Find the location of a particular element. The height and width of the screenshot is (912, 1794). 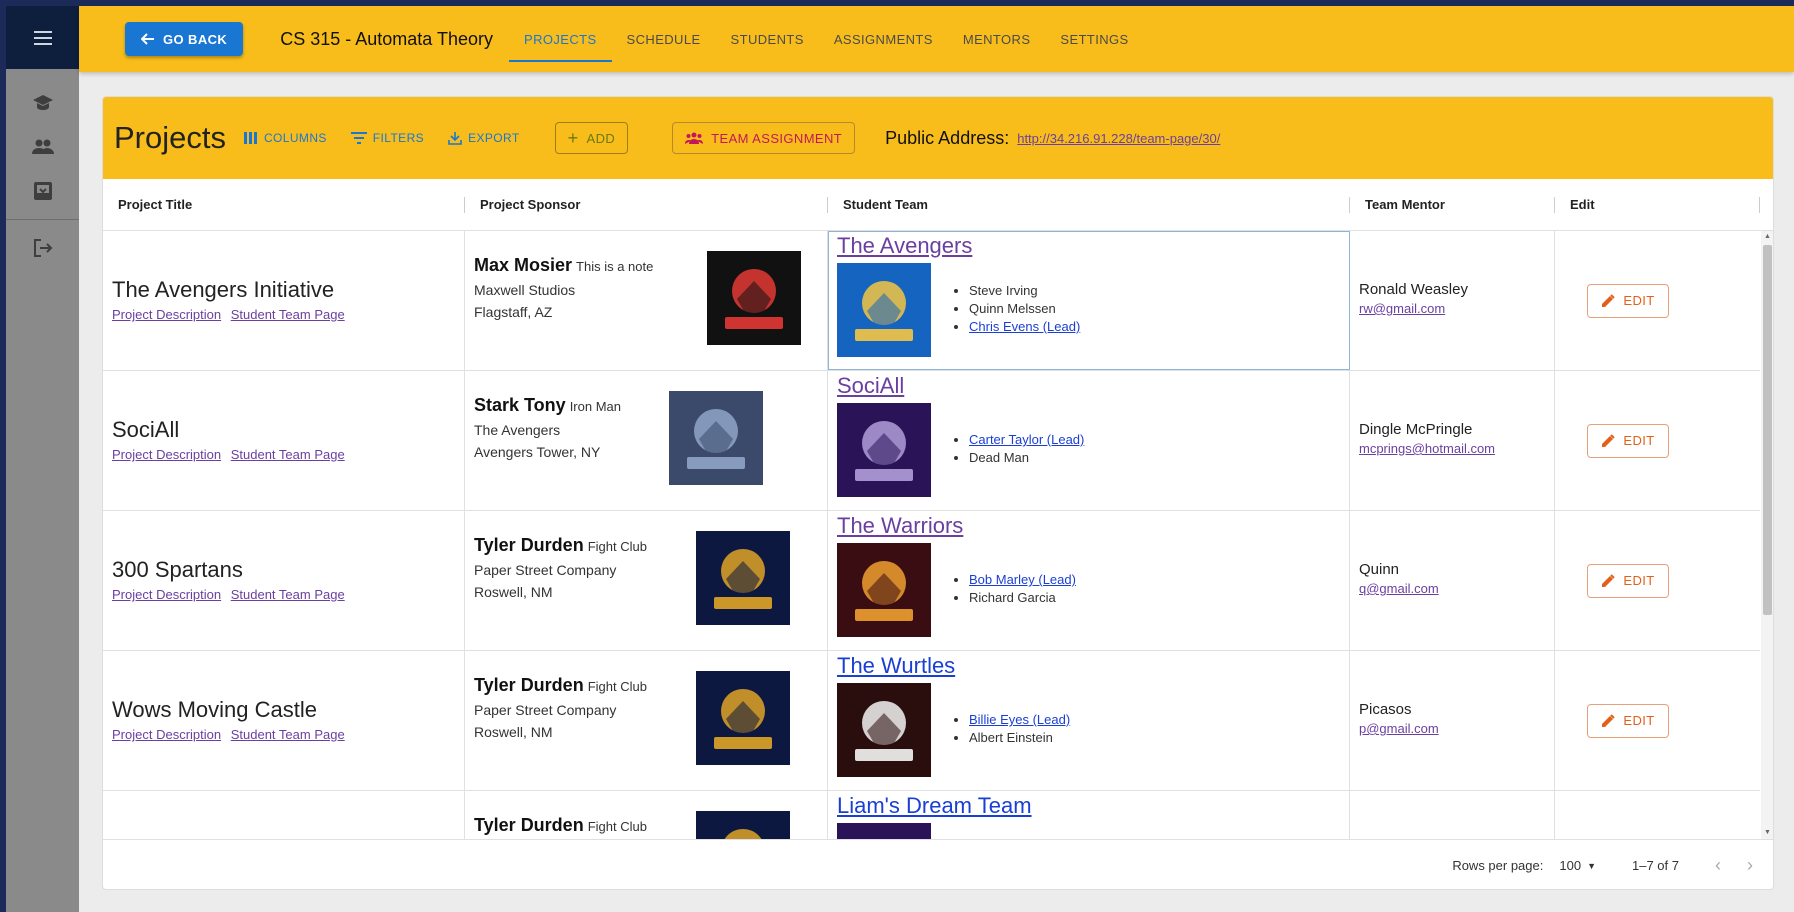

mentor-email-link: p@gmail.com is located at coordinates (1456, 728).